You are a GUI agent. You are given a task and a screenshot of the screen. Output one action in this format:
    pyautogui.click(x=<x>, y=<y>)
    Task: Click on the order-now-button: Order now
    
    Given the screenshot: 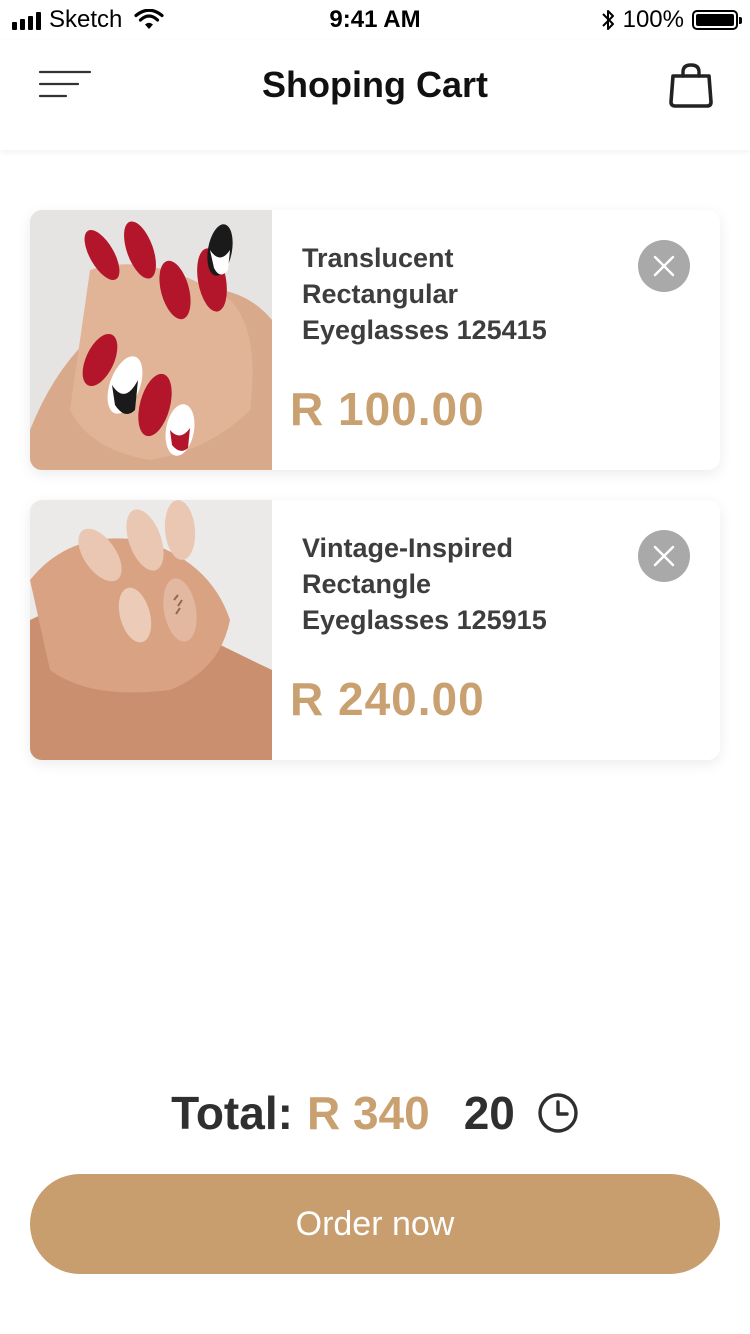 What is the action you would take?
    pyautogui.click(x=375, y=1224)
    